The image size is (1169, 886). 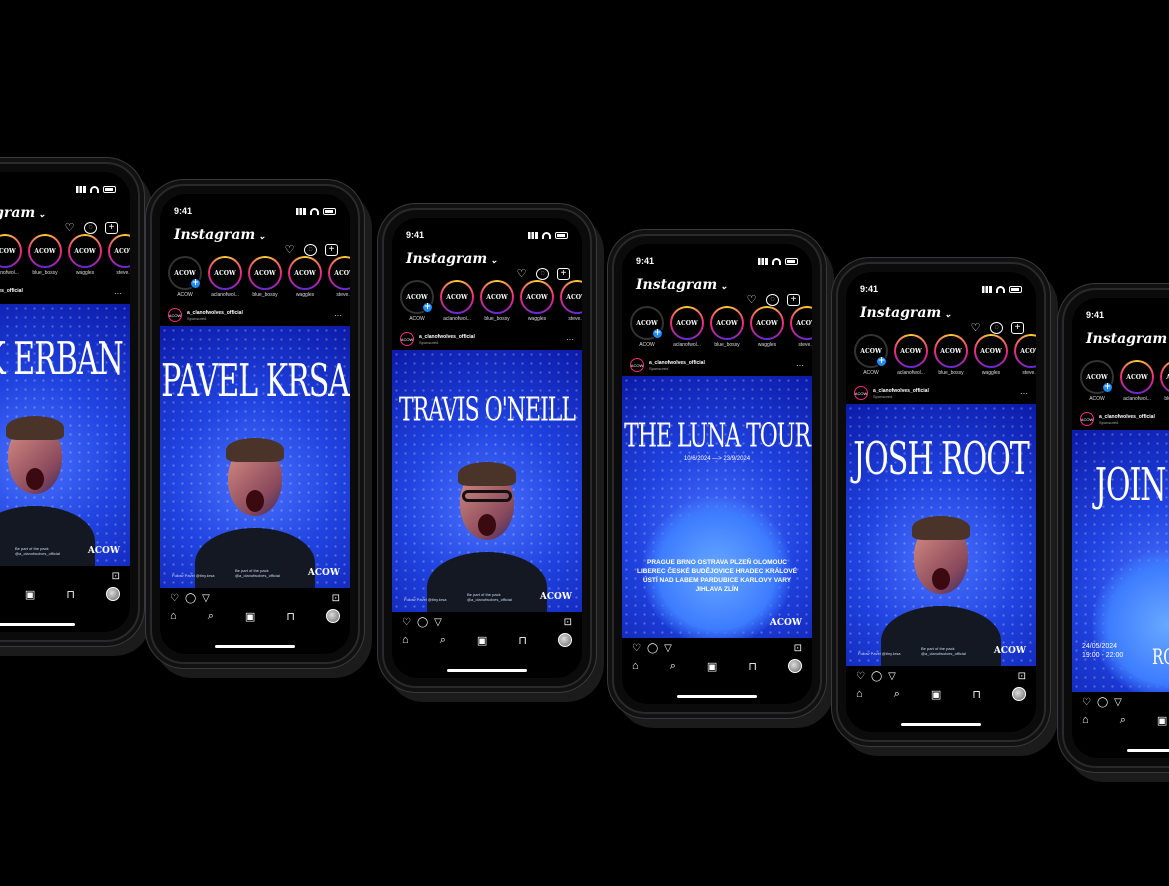 I want to click on post-image: JOIN THE24/05/202419:00 - 22:00ROXYACOW, so click(x=1120, y=561).